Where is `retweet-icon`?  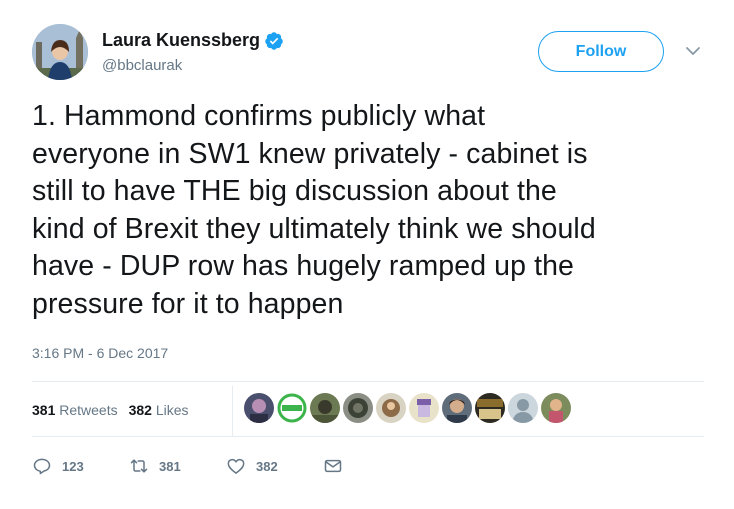
retweet-icon is located at coordinates (139, 466).